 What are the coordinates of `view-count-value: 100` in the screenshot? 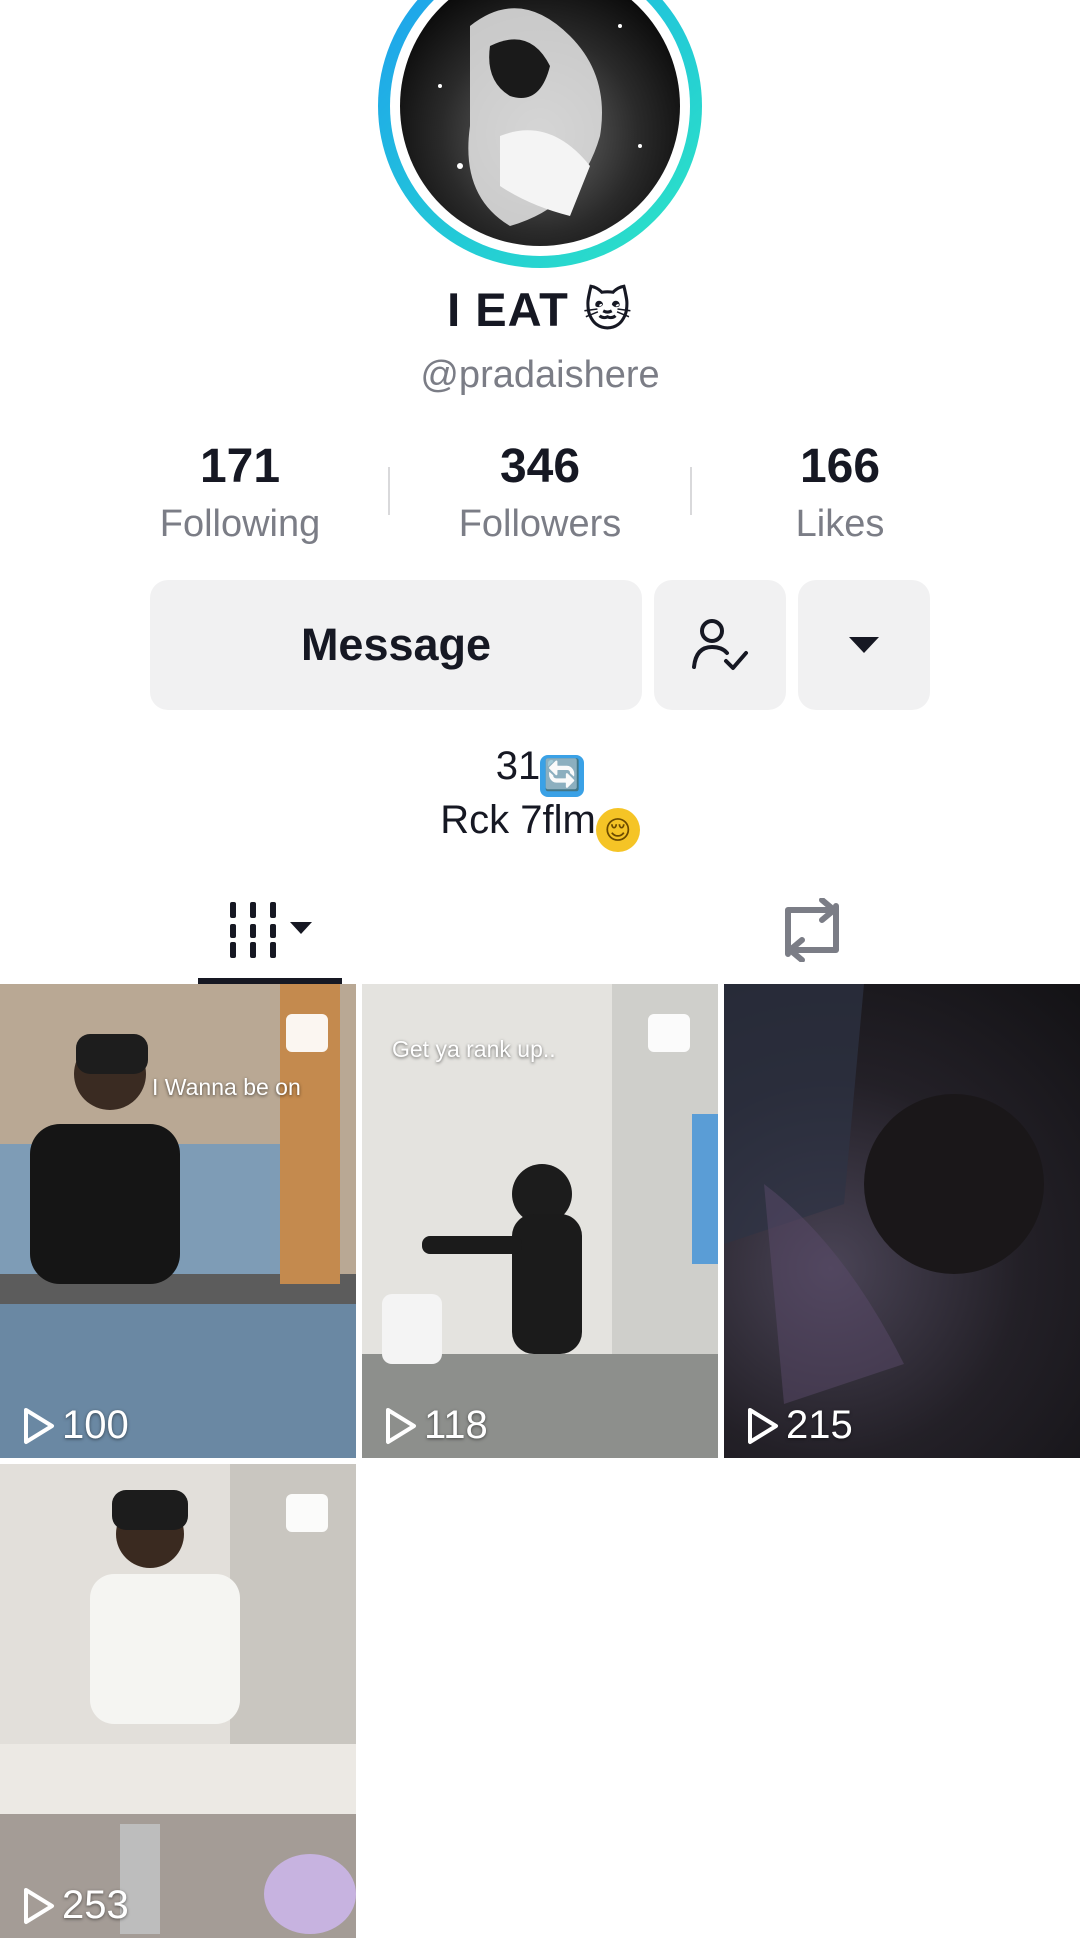 It's located at (95, 1425).